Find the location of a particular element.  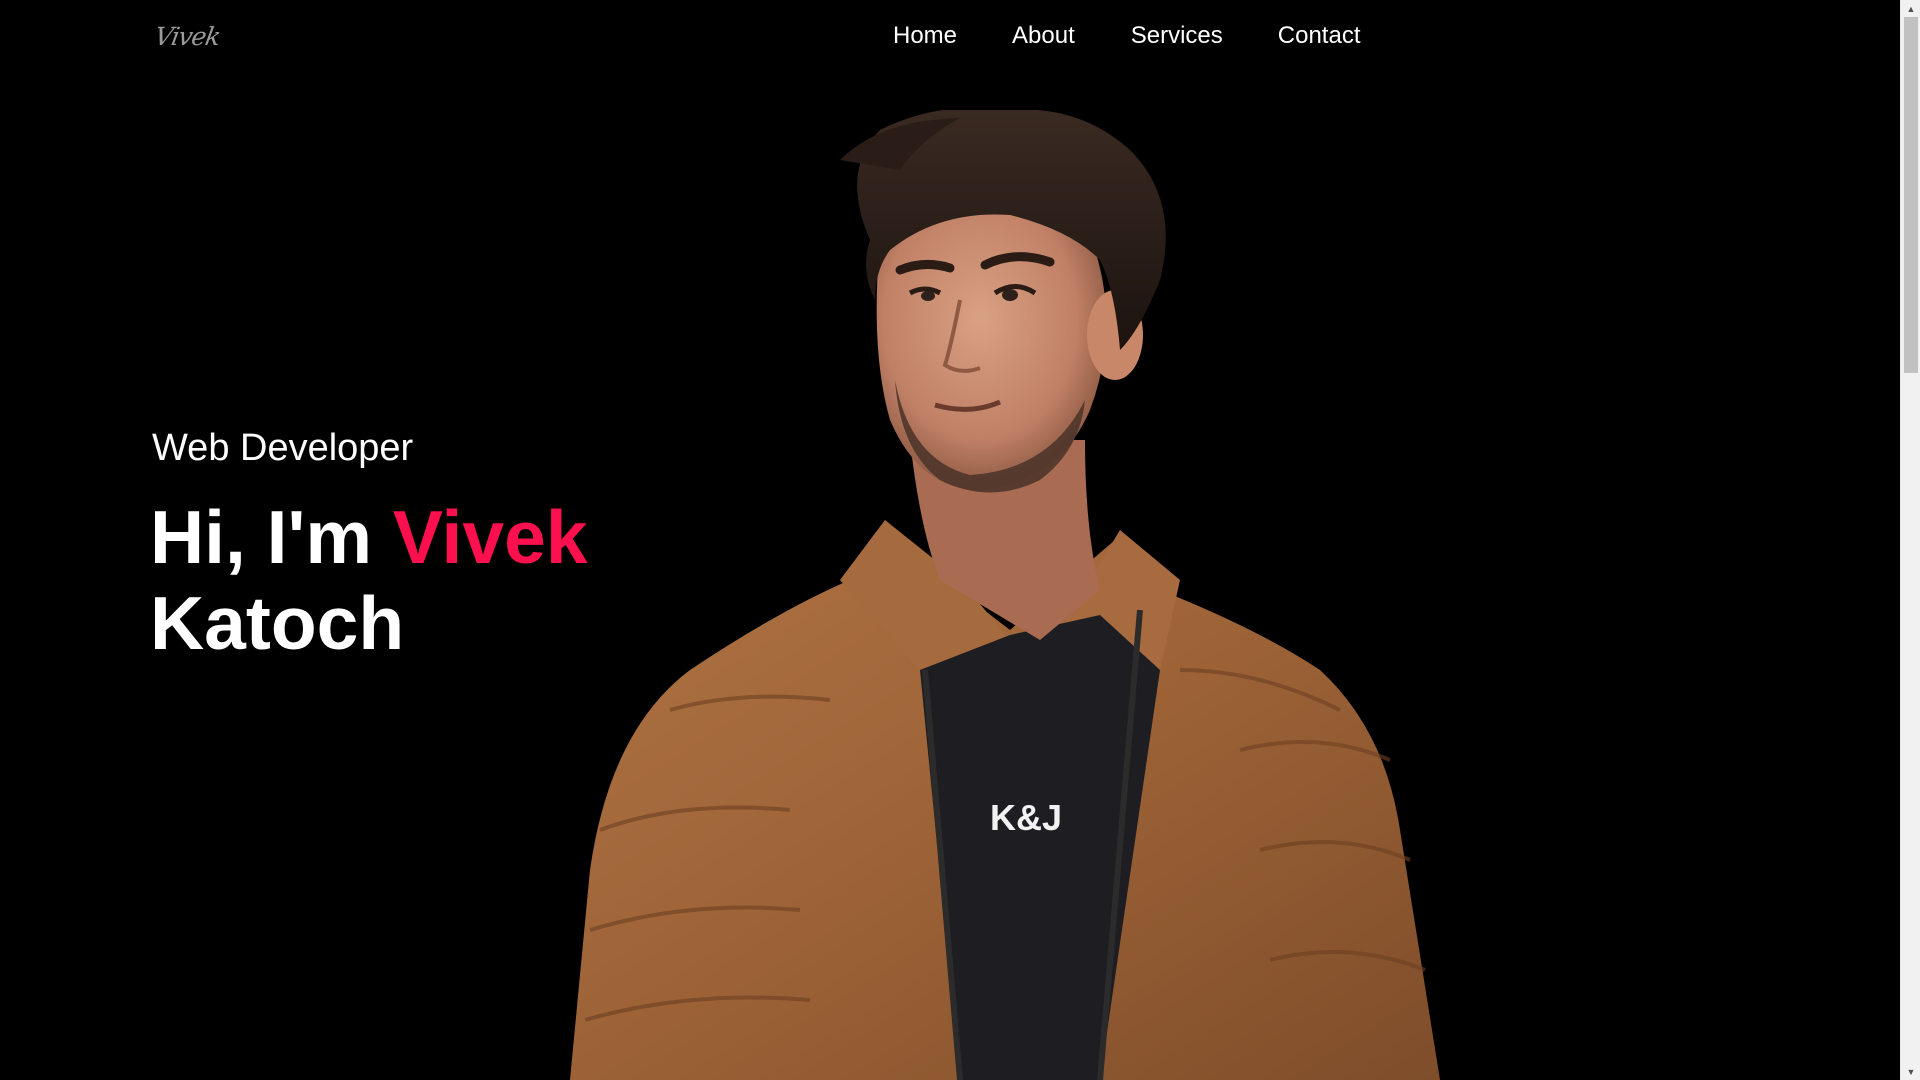

nav-home-link: Home is located at coordinates (925, 36).